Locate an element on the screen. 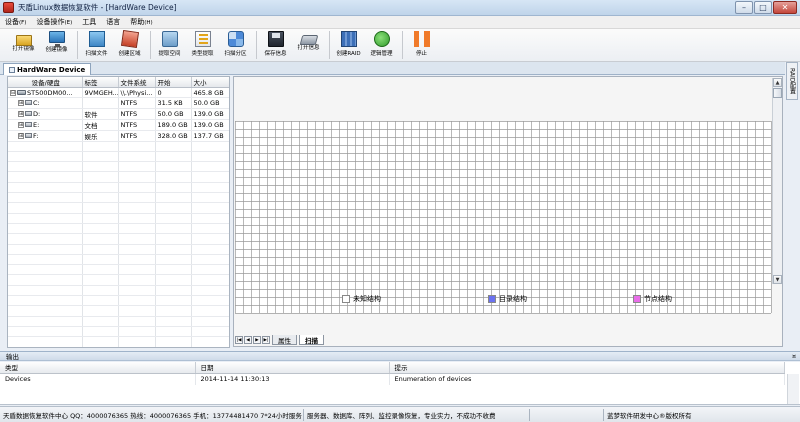  device-start: 328.0 GB is located at coordinates (173, 136).